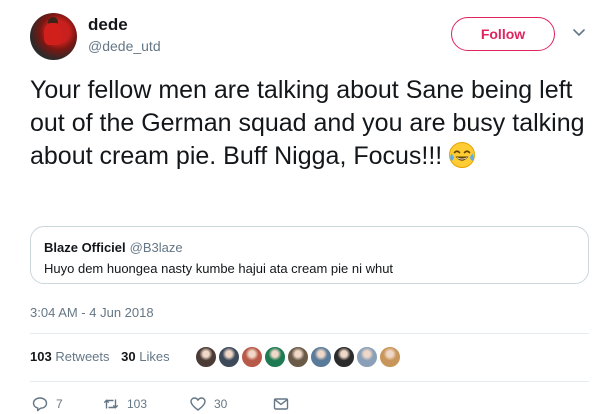  I want to click on tweet-timestamp: 3:04 AM - 4 Jun 2018, so click(92, 312).